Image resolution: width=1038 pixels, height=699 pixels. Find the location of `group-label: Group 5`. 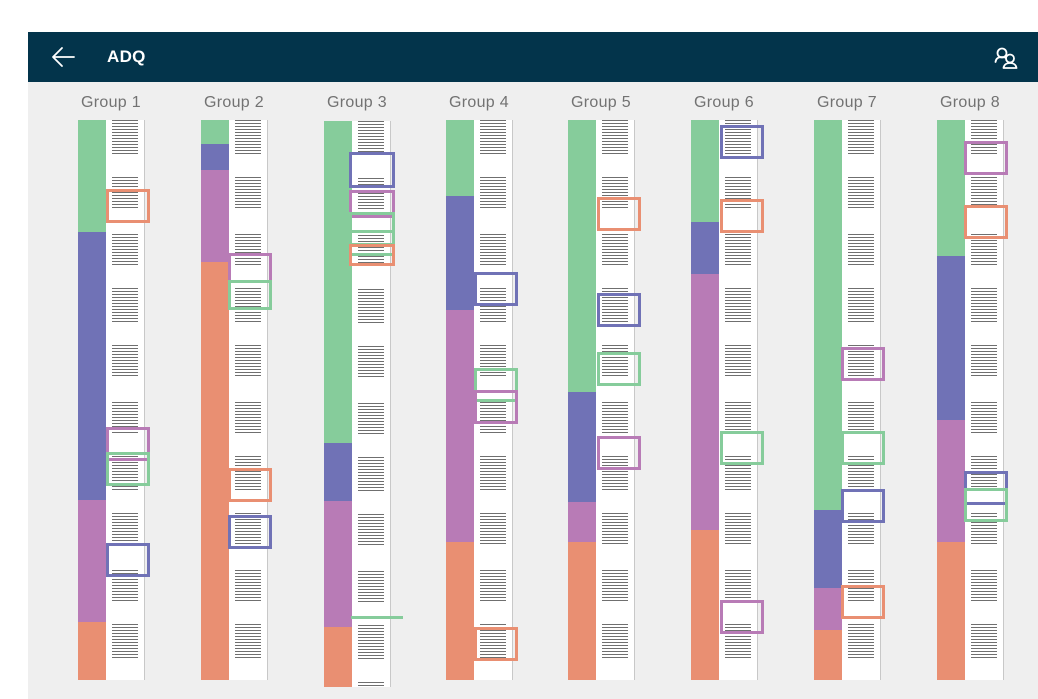

group-label: Group 5 is located at coordinates (601, 102).